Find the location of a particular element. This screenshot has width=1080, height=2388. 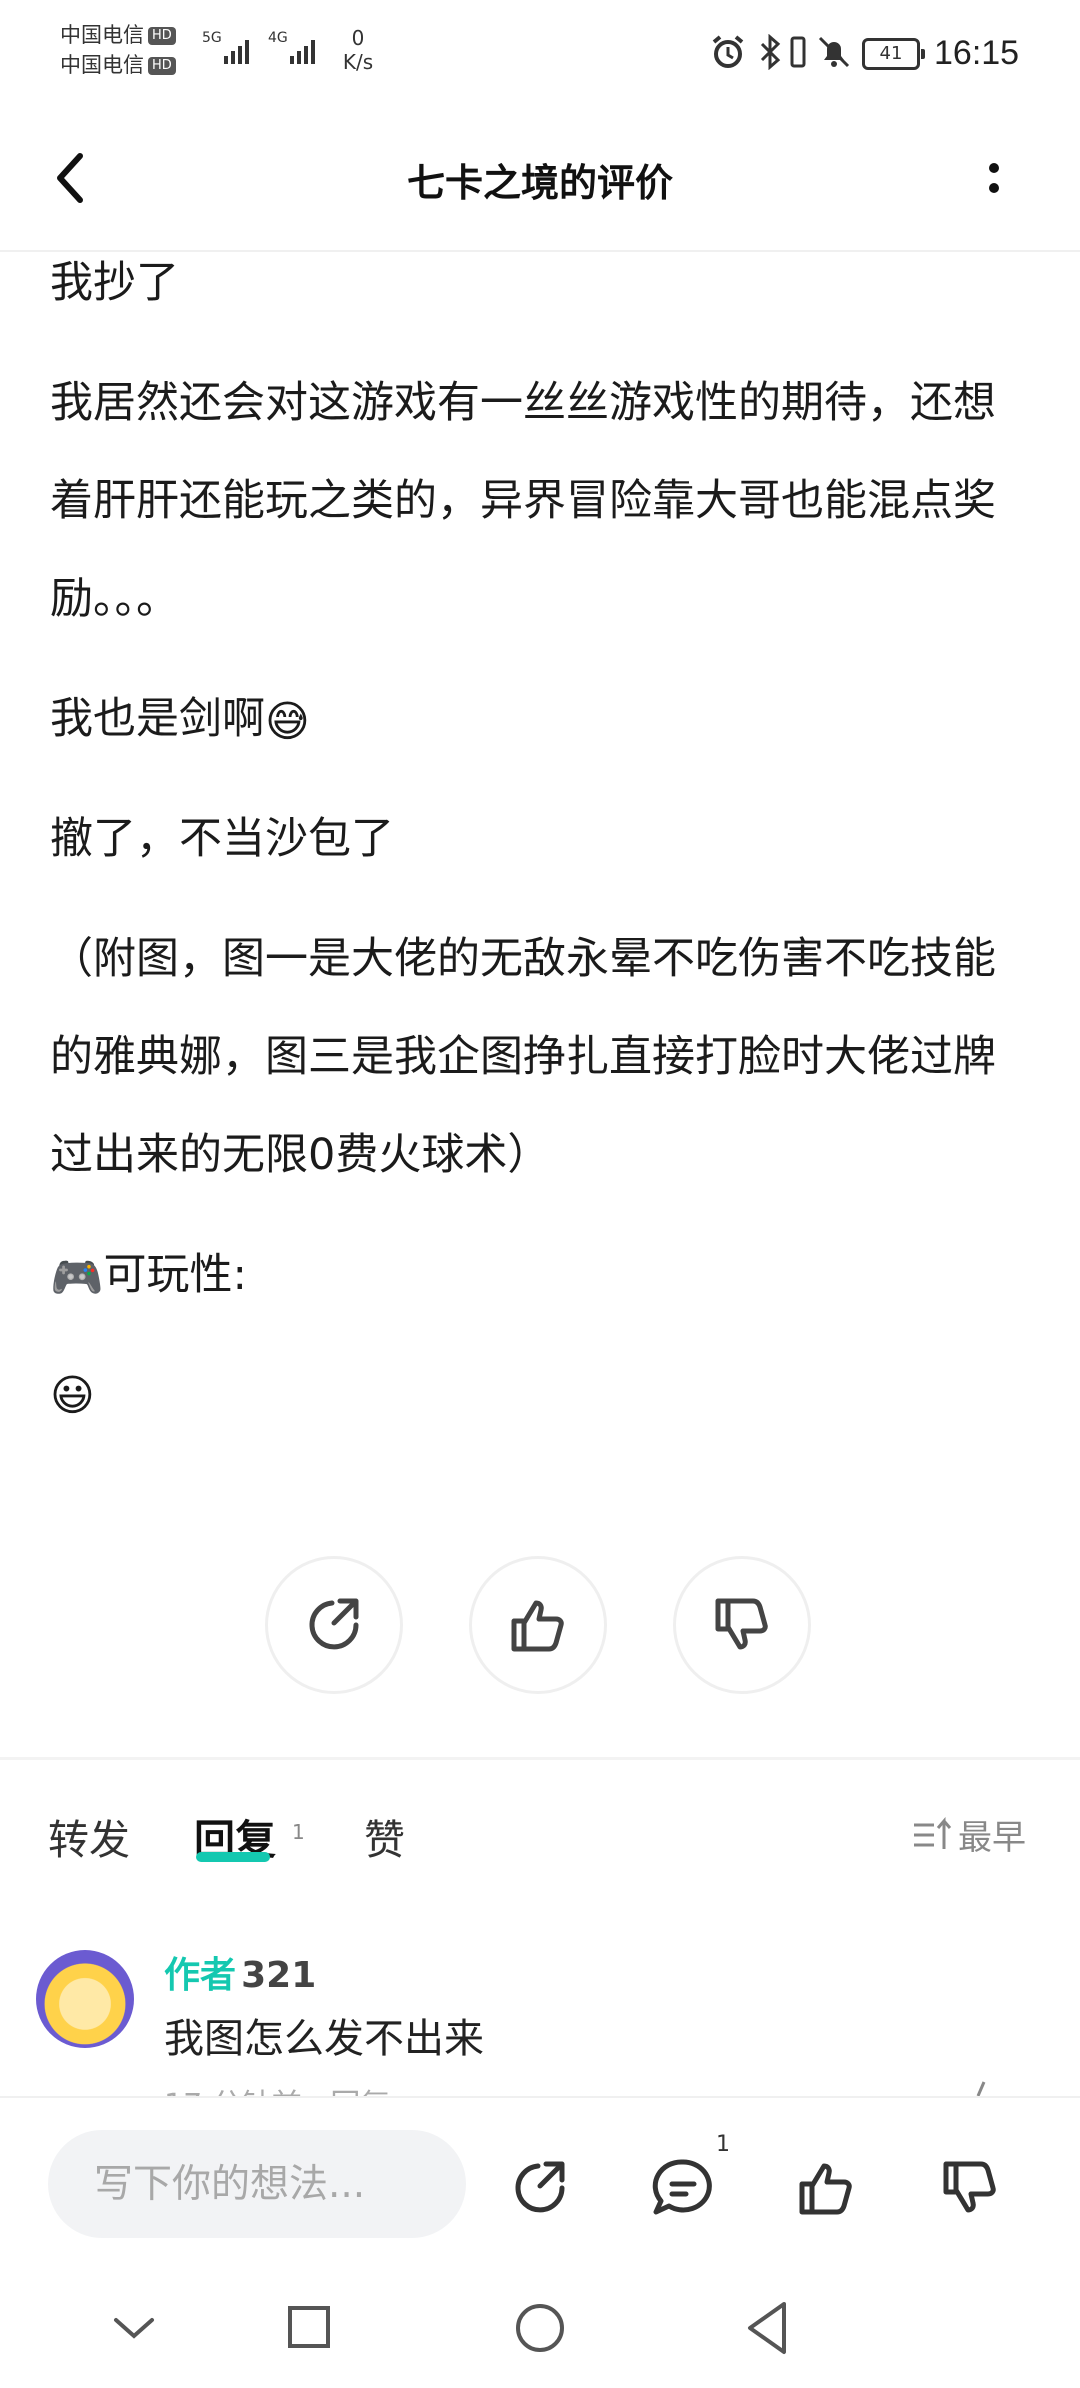

comment-username: 321 is located at coordinates (278, 1975).